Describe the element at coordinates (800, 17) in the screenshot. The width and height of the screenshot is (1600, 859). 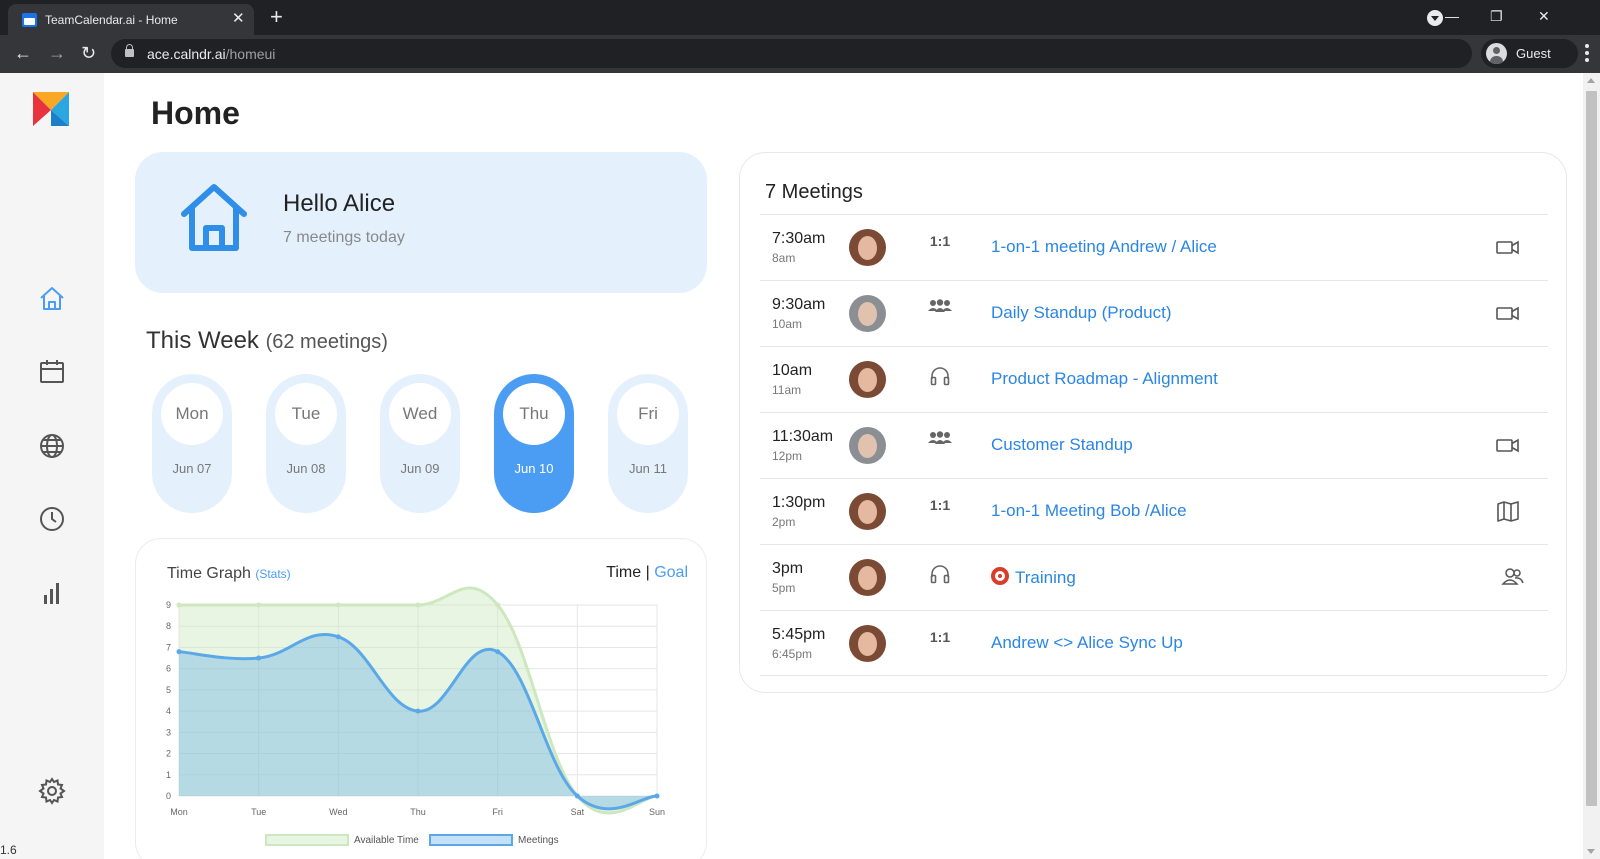
I see `browser-tabbar: TeamCalendar.ai - Home ✕ + — ❐ ✕` at that location.